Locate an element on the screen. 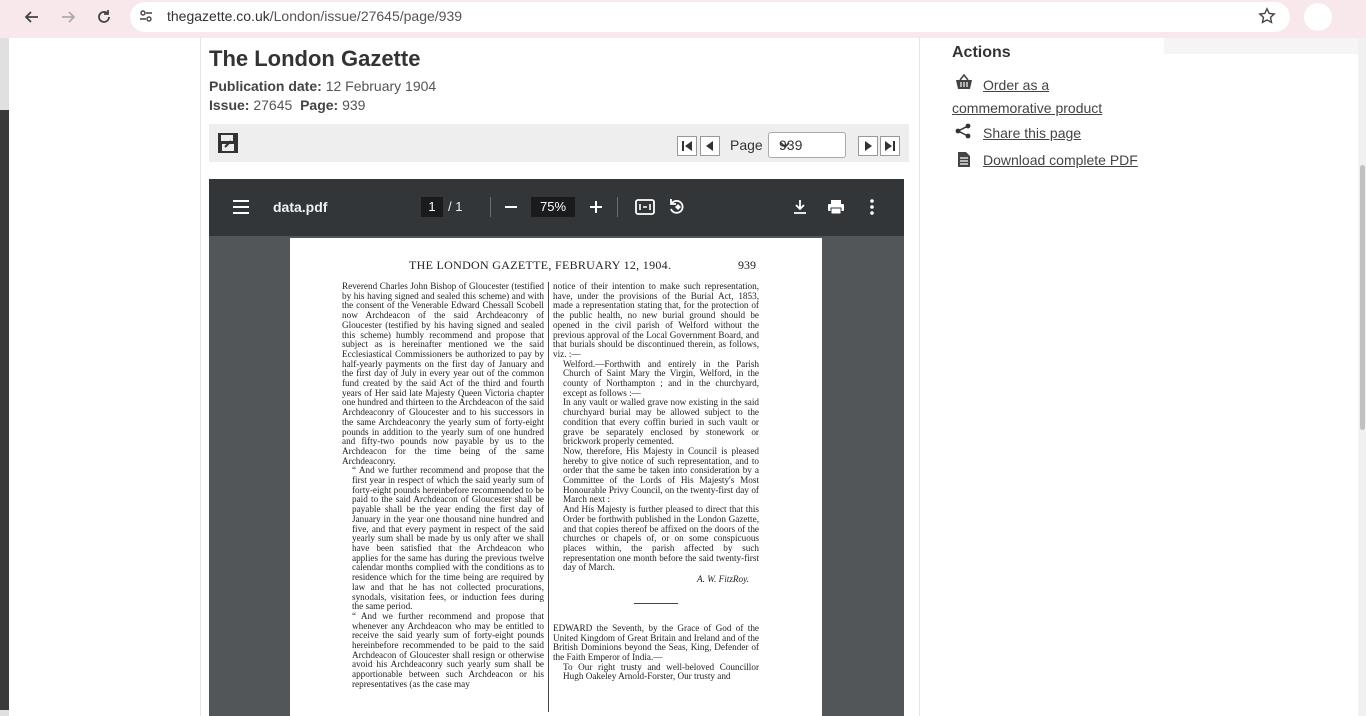 Image resolution: width=1366 pixels, height=716 pixels. print-icon is located at coordinates (836, 207).